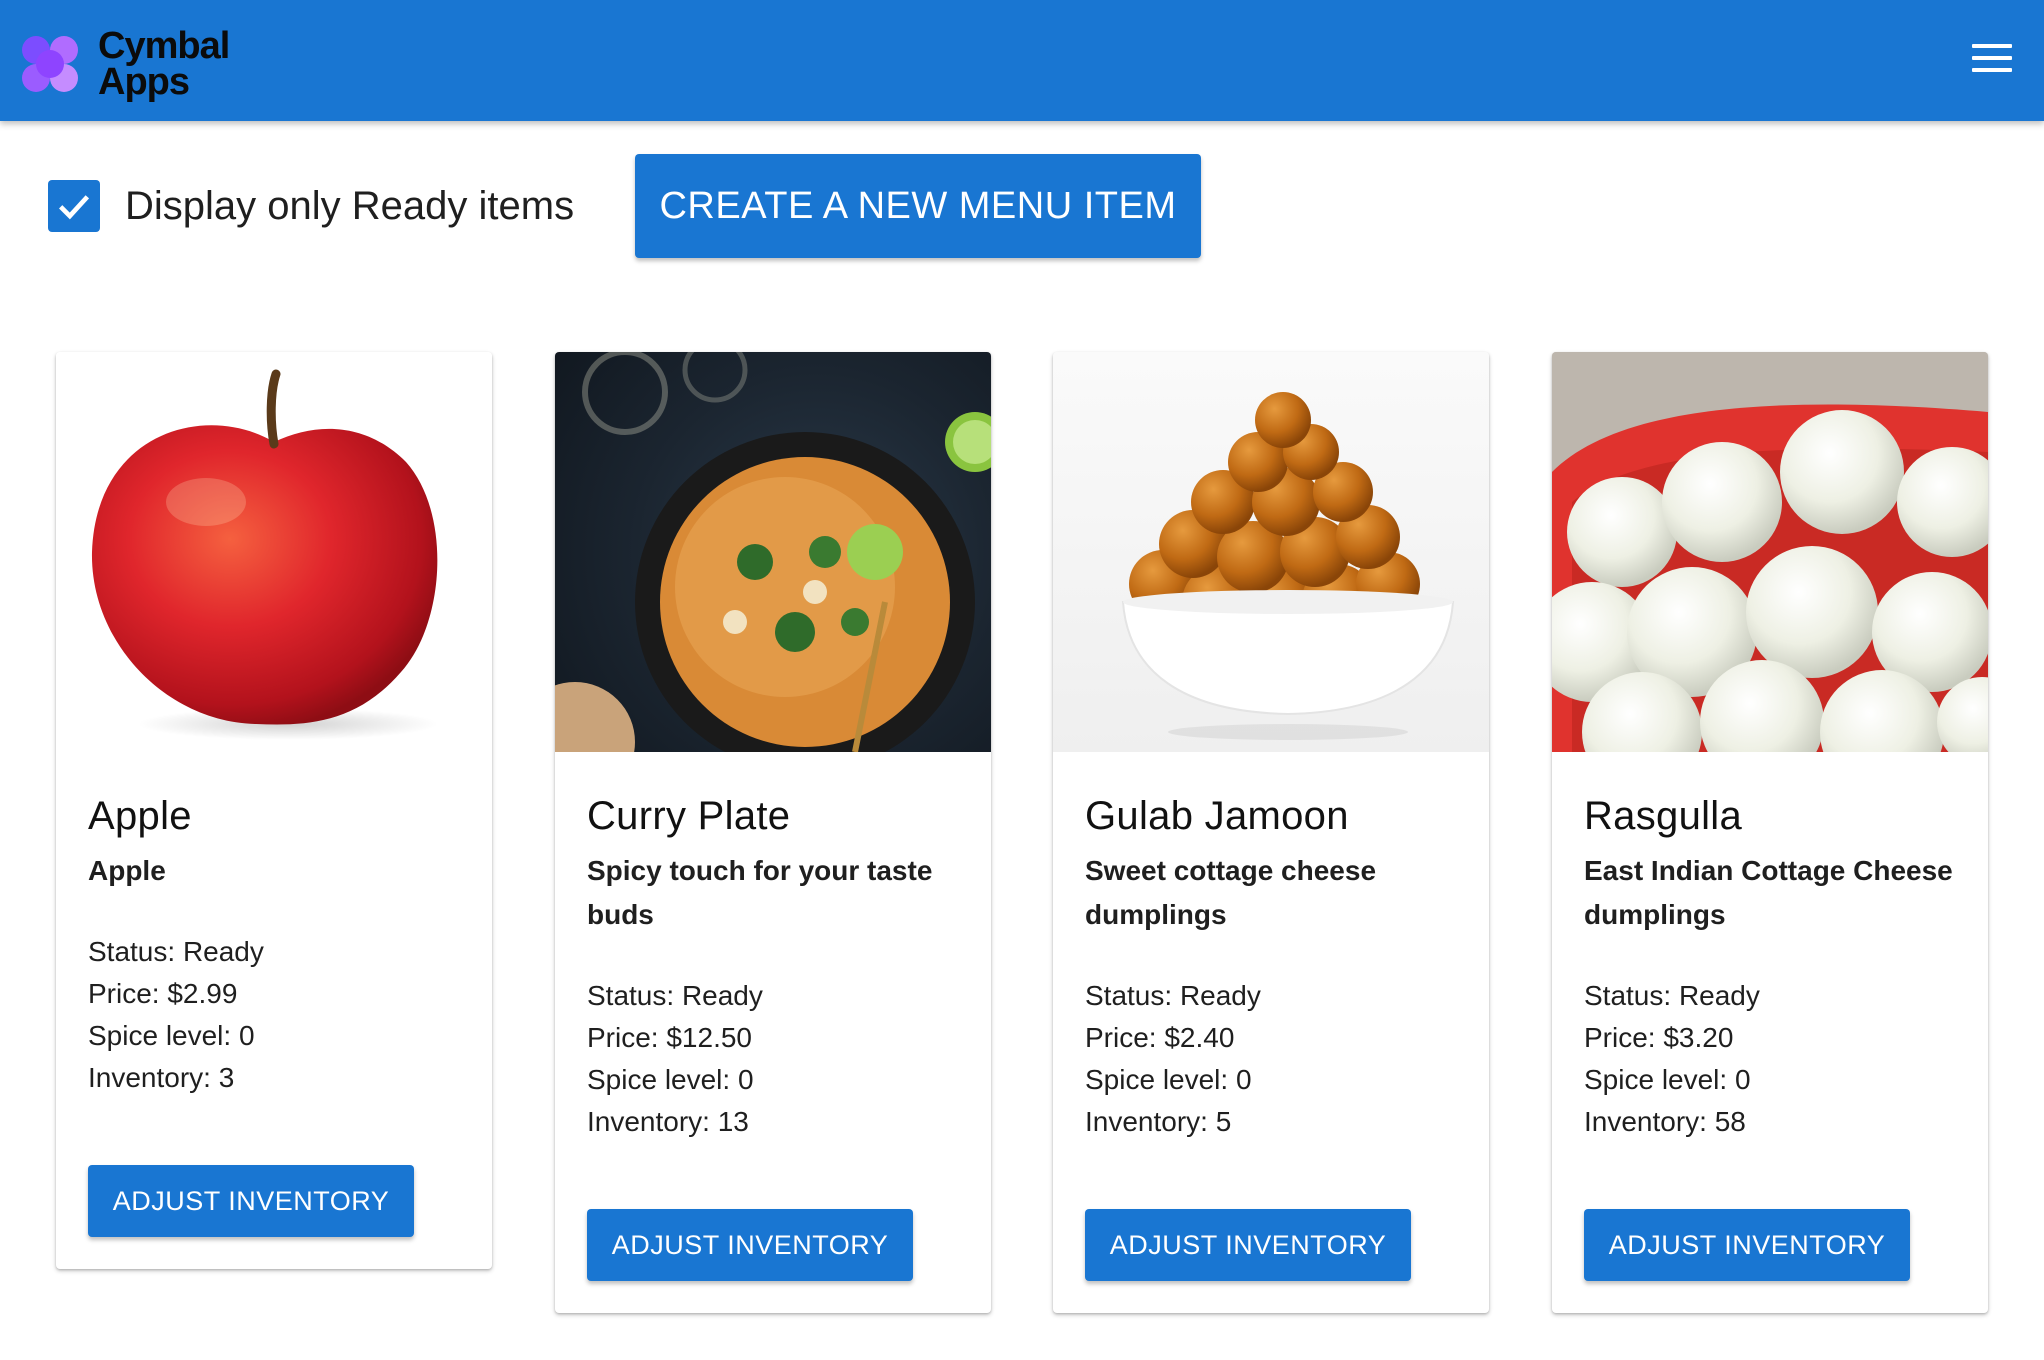 The image size is (2044, 1360). What do you see at coordinates (760, 892) in the screenshot?
I see `item-description: Spicy touch for your taste buds` at bounding box center [760, 892].